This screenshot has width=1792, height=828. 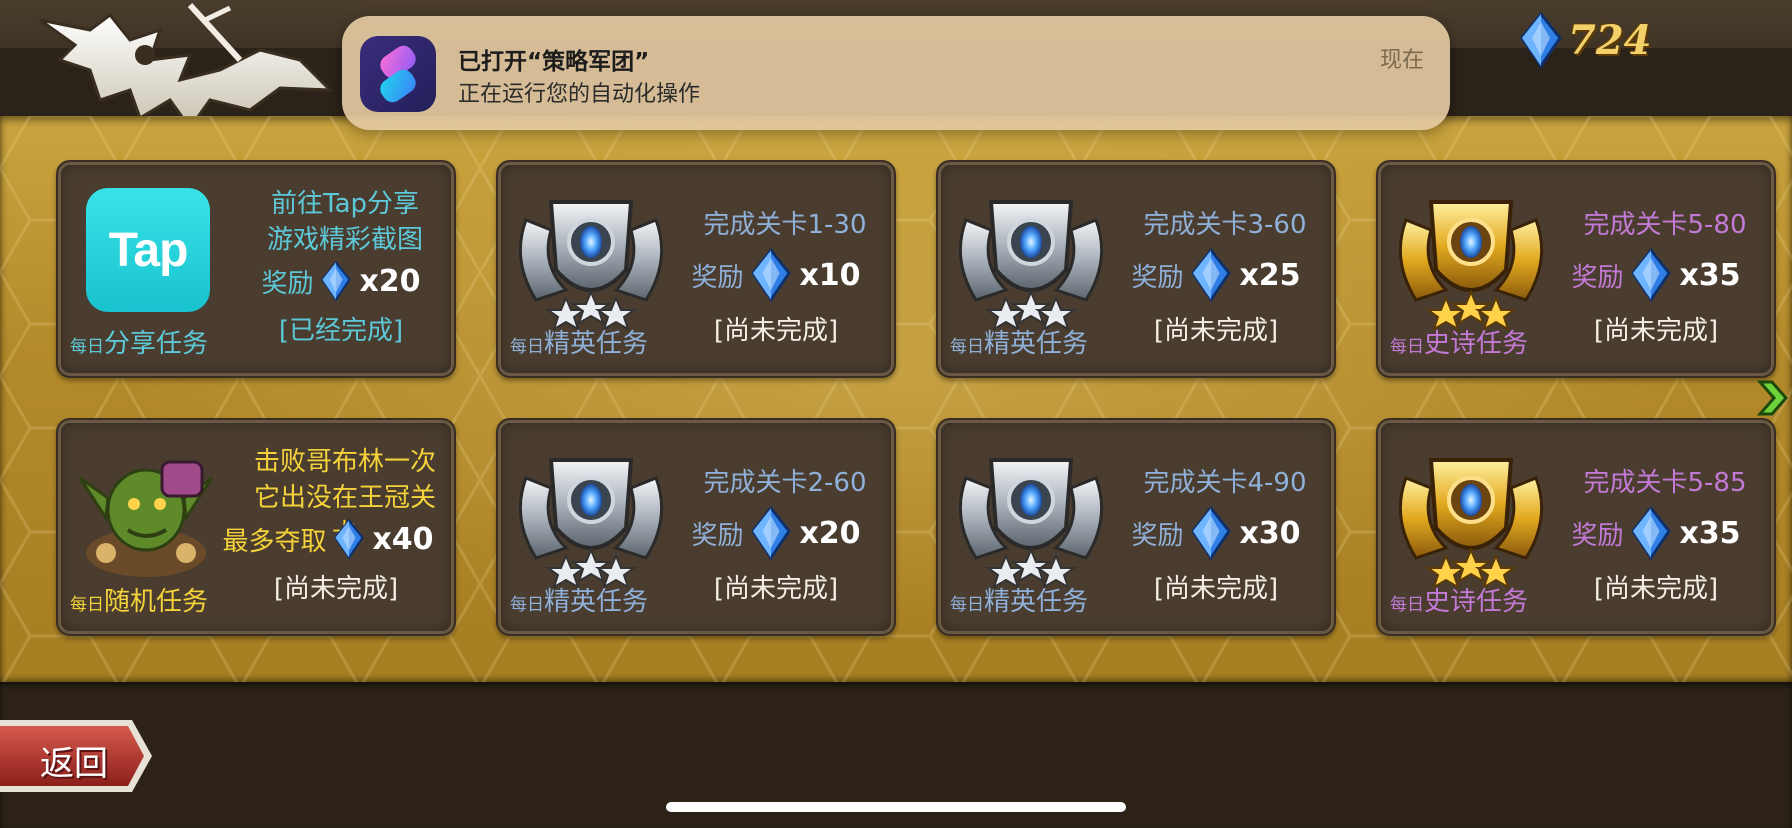 I want to click on reward-count: x40, so click(x=403, y=539).